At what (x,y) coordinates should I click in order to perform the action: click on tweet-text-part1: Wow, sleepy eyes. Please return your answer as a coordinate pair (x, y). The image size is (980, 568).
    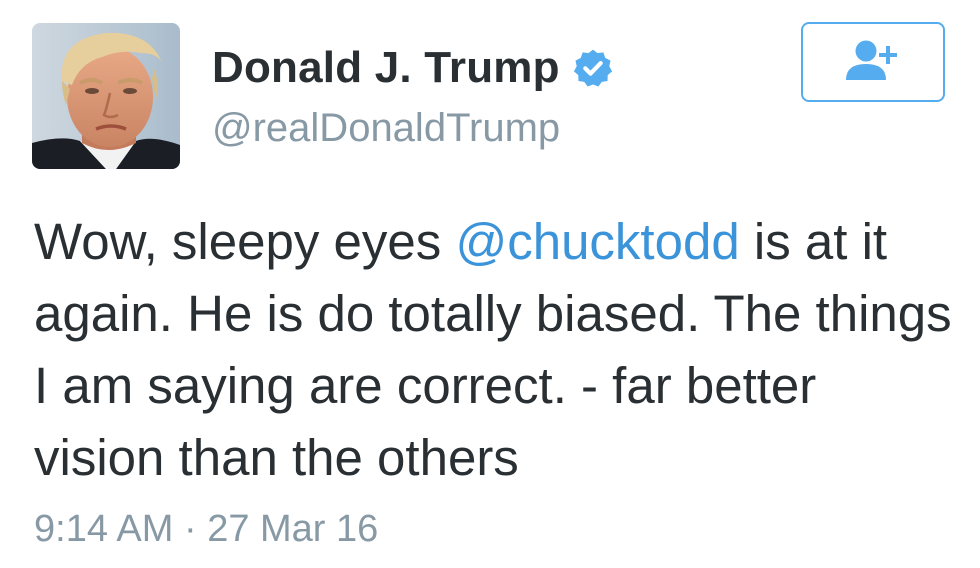
    Looking at the image, I should click on (245, 241).